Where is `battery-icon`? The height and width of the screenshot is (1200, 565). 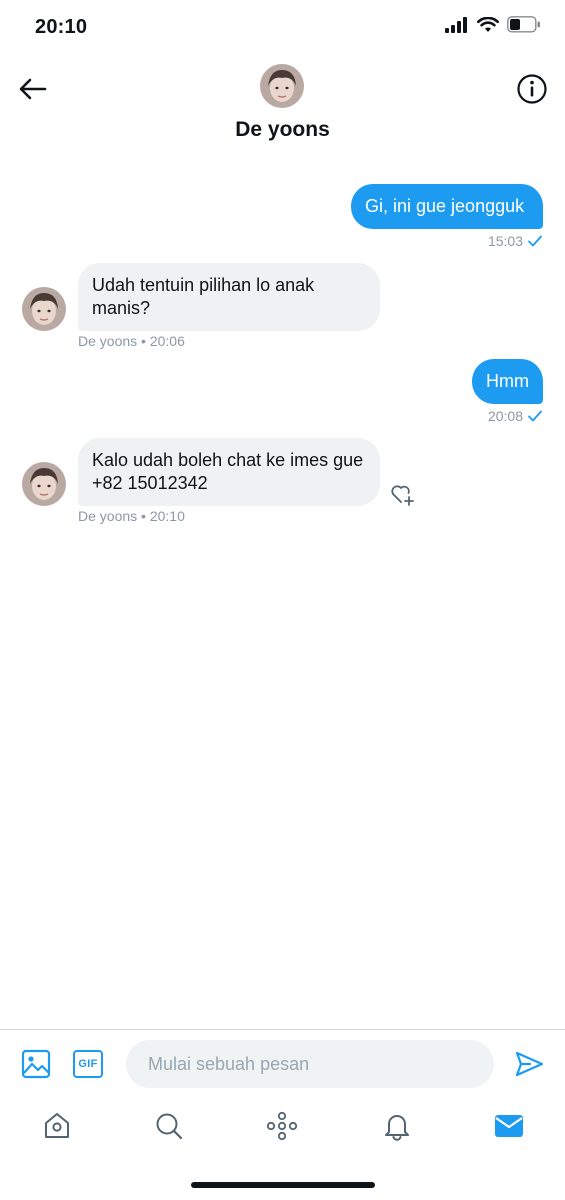
battery-icon is located at coordinates (523, 24).